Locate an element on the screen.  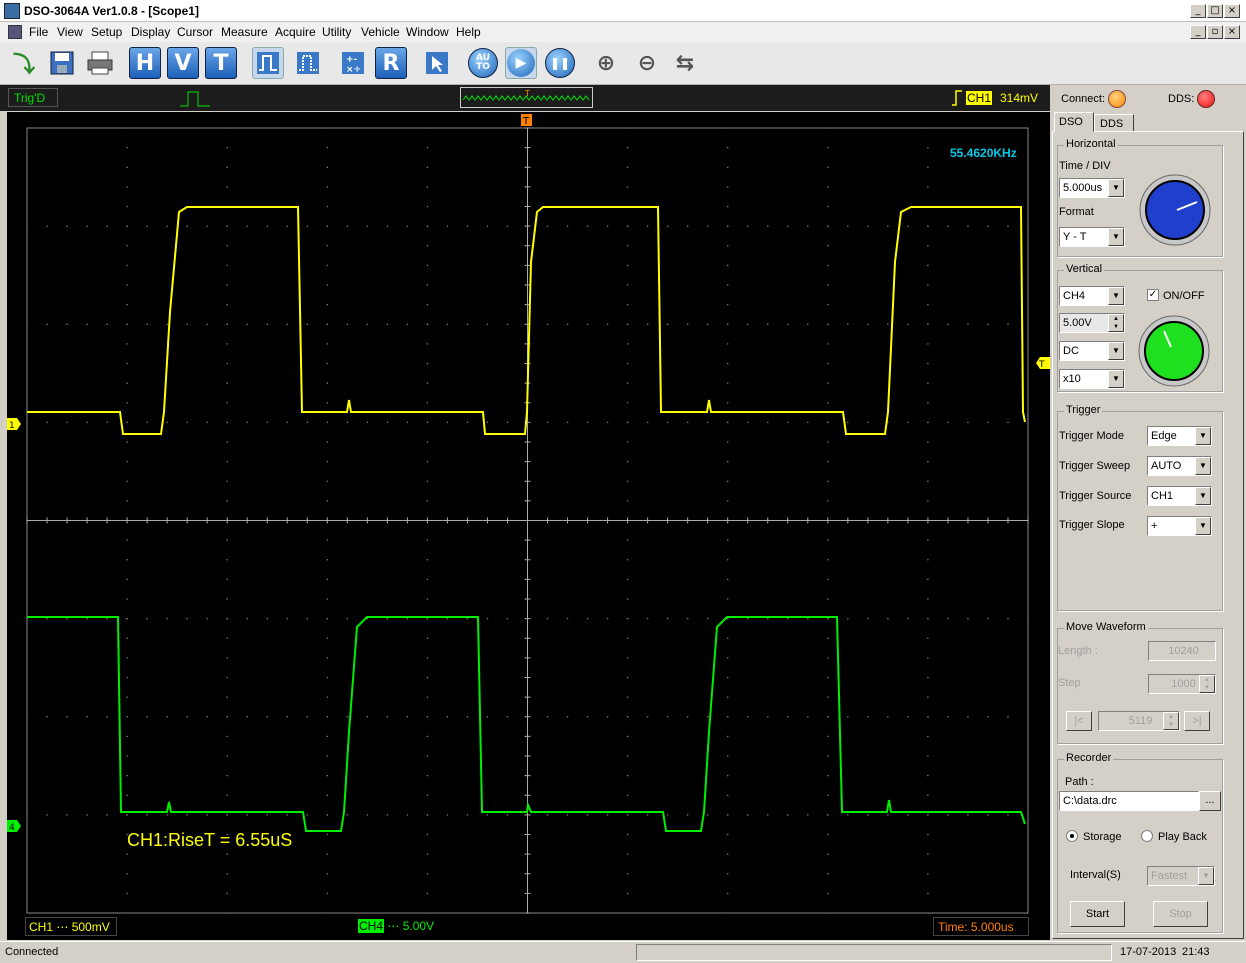
title-bar: DSO-3064A Ver1.0.8 - [Scope1] _ □ × is located at coordinates (623, 11).